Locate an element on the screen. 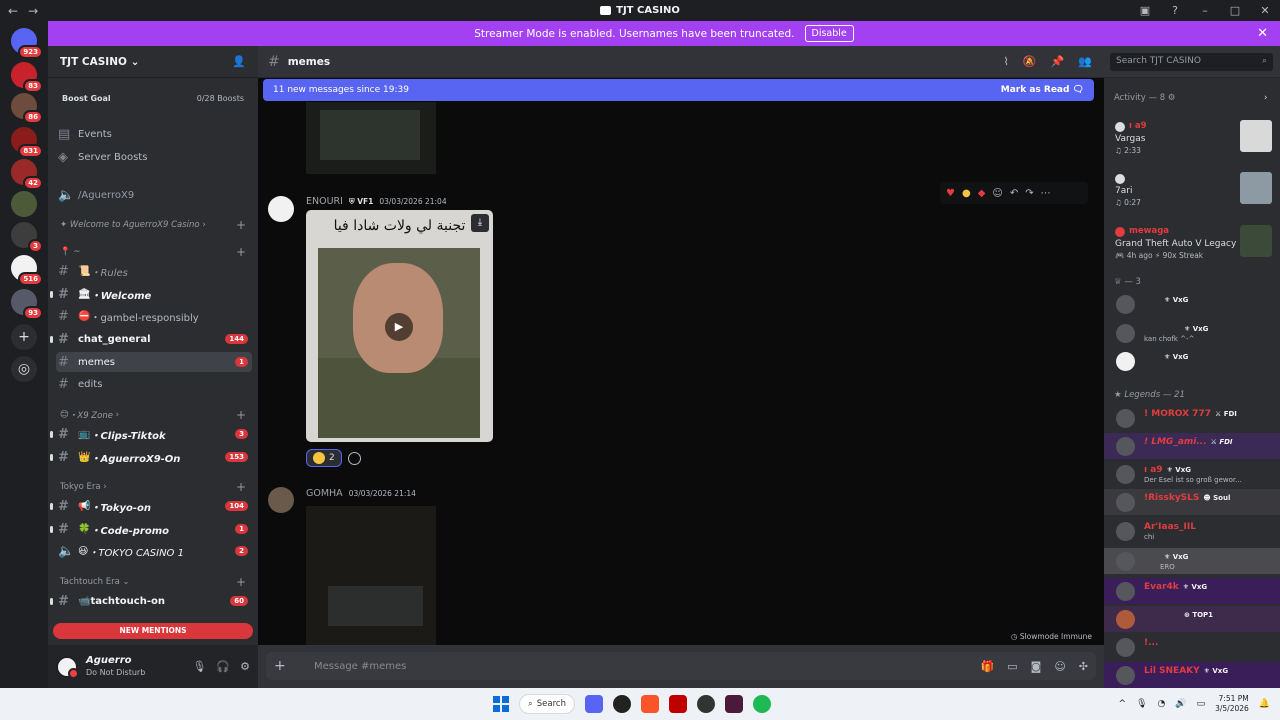 The height and width of the screenshot is (720, 1280). brave-app-icon is located at coordinates (650, 704).